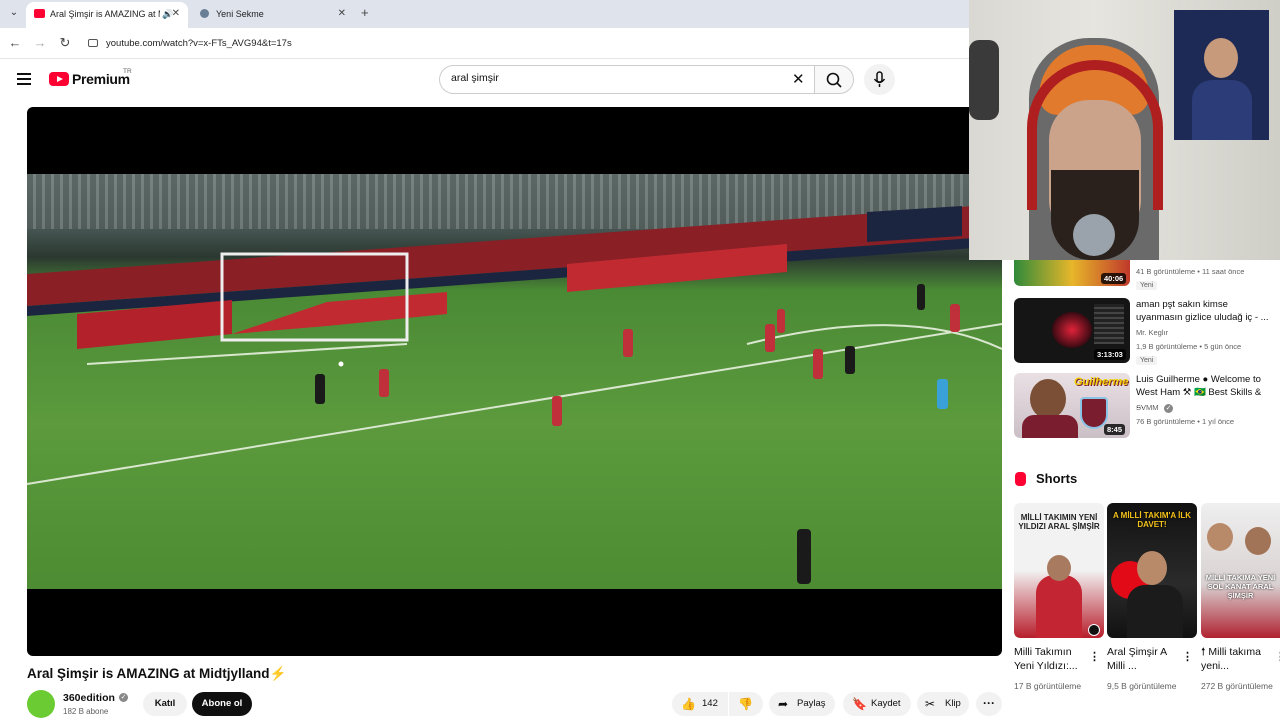 Image resolution: width=1280 pixels, height=720 pixels. Describe the element at coordinates (1152, 570) in the screenshot. I see `short-thumbnail: A MİLLİ TAKIM'A İLK DAVET!` at that location.